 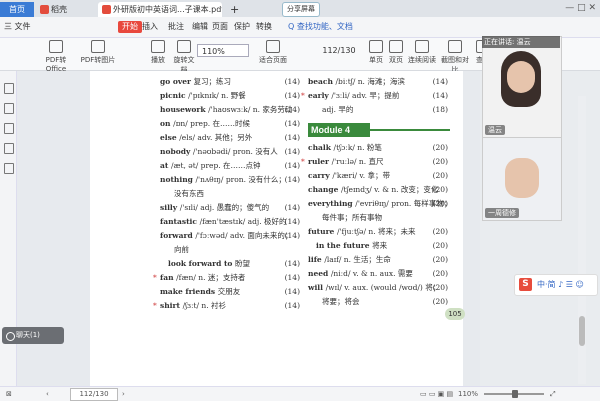 I want to click on attachment-icon, so click(x=9, y=148).